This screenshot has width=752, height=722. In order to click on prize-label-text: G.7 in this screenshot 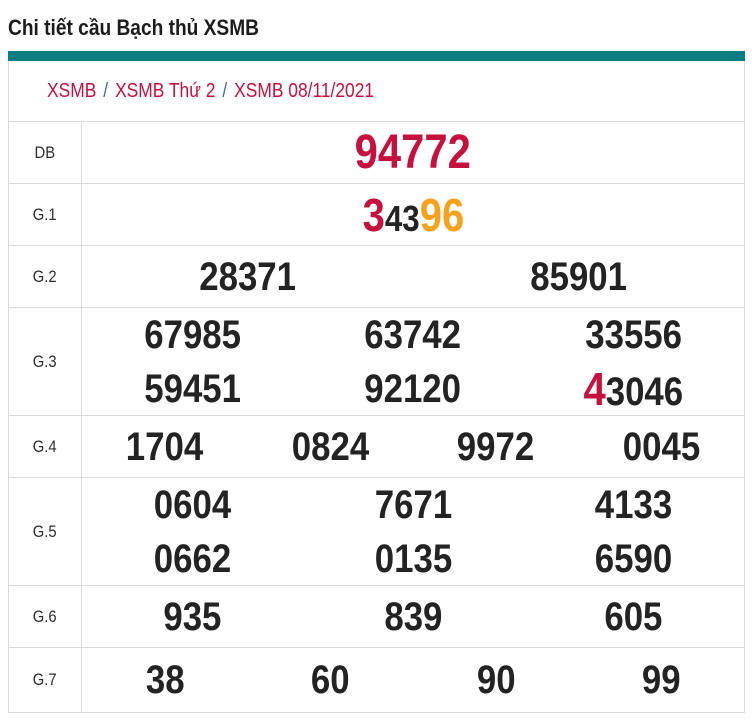, I will do `click(45, 680)`.